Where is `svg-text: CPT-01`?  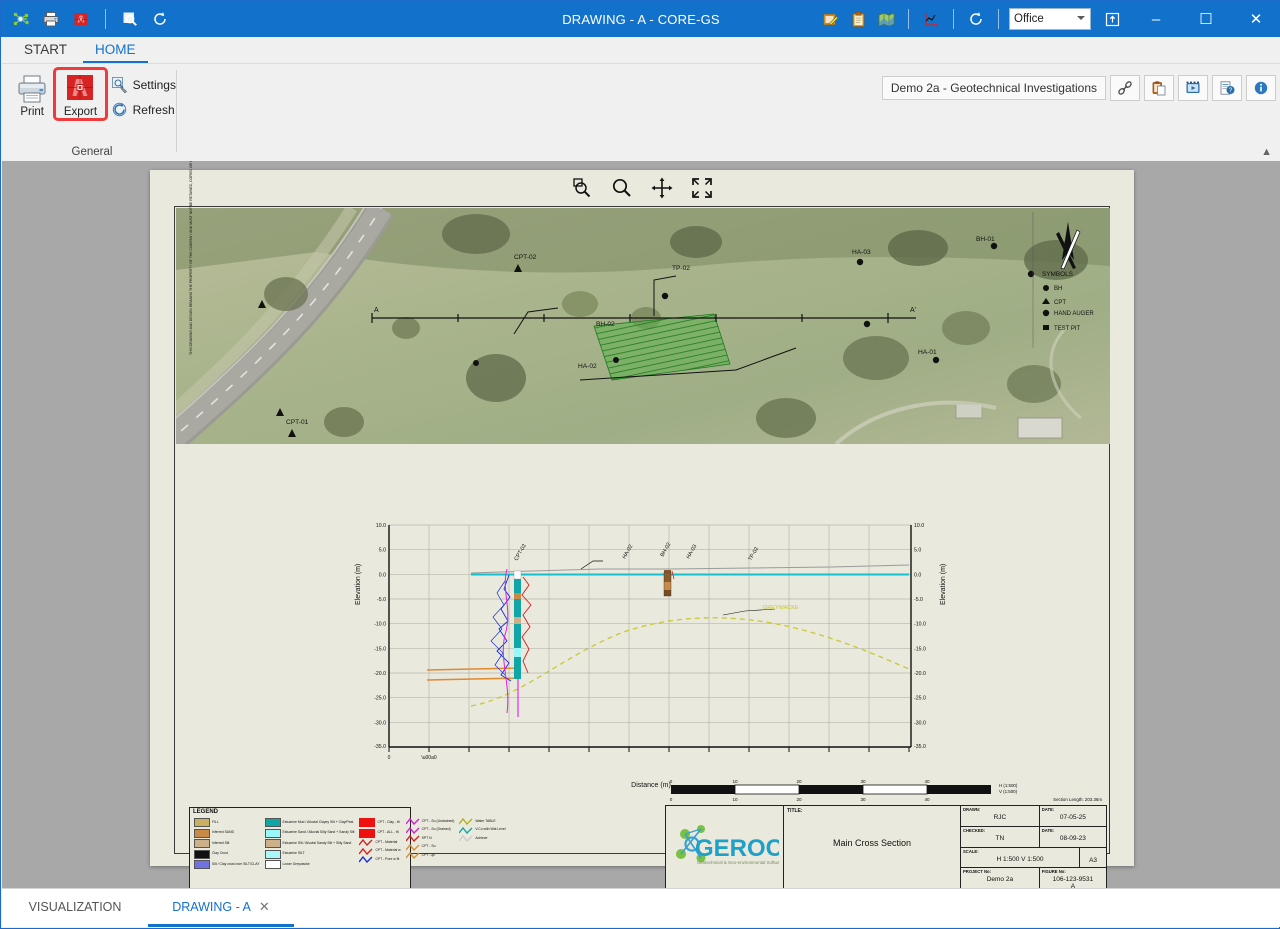 svg-text: CPT-01 is located at coordinates (297, 422).